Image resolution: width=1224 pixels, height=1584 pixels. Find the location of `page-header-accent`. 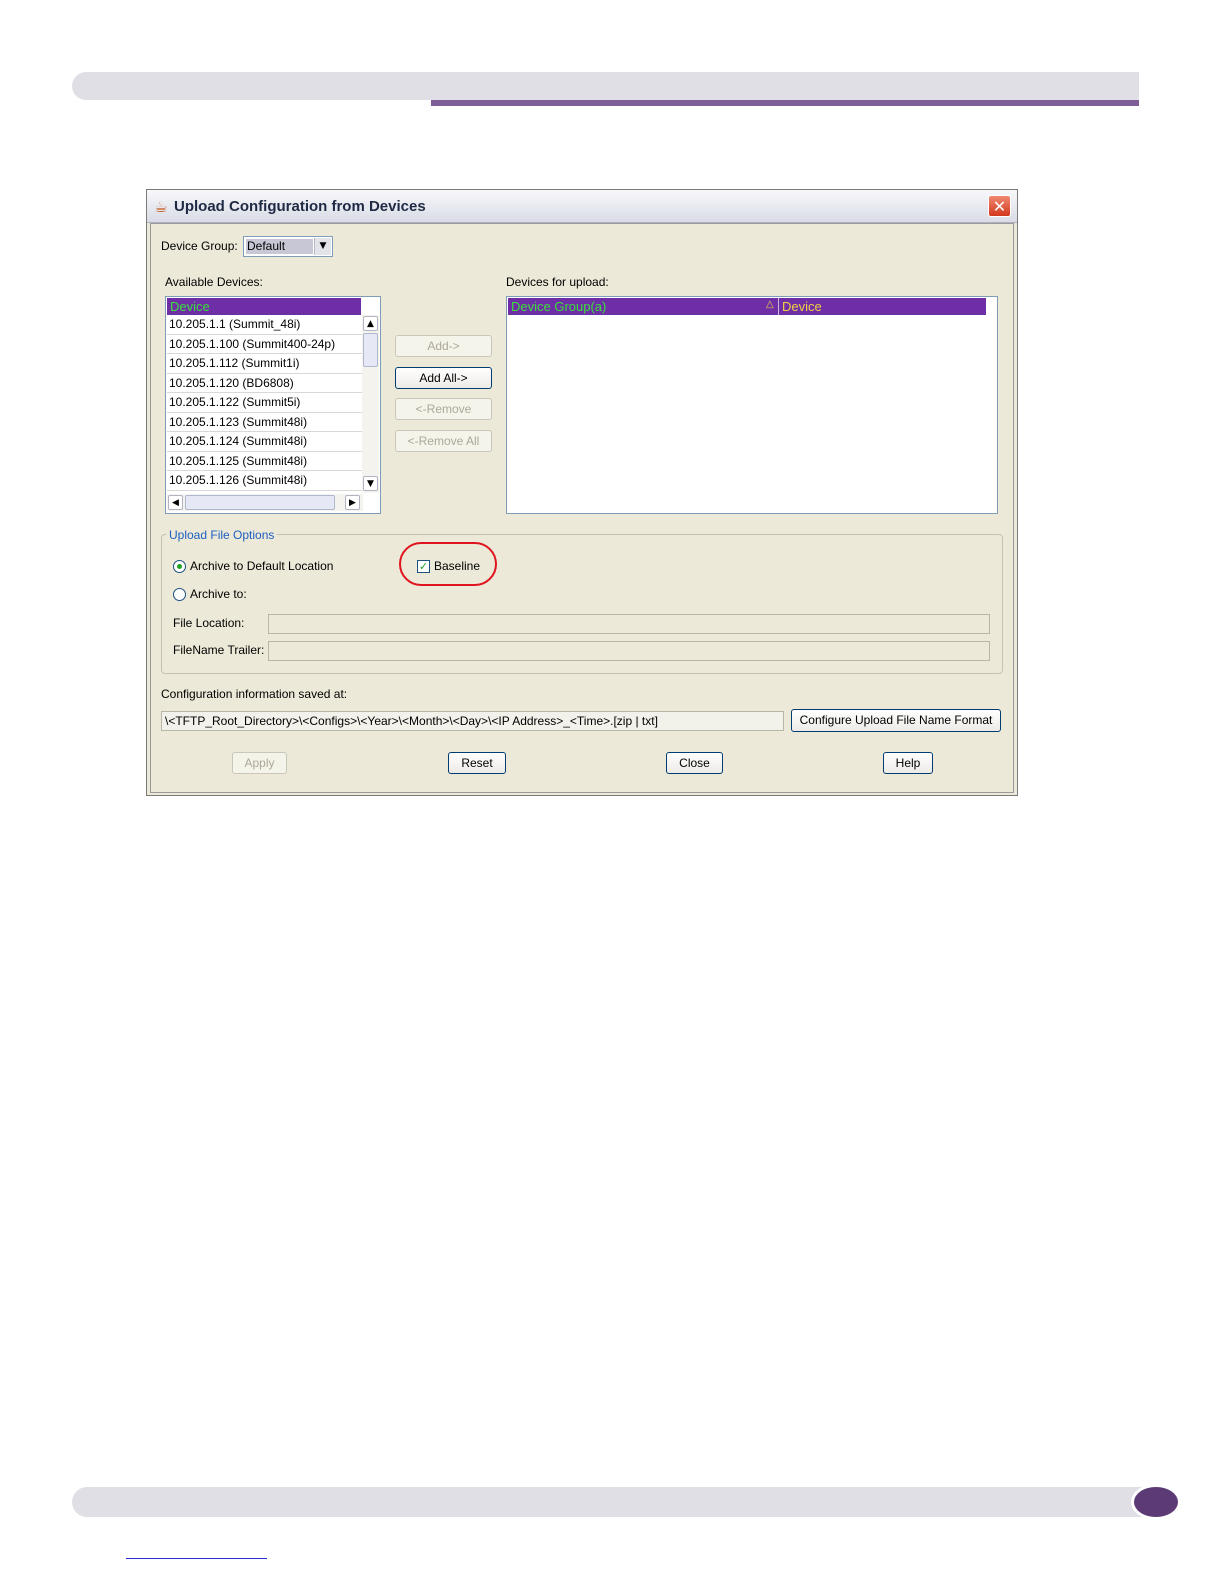

page-header-accent is located at coordinates (785, 103).